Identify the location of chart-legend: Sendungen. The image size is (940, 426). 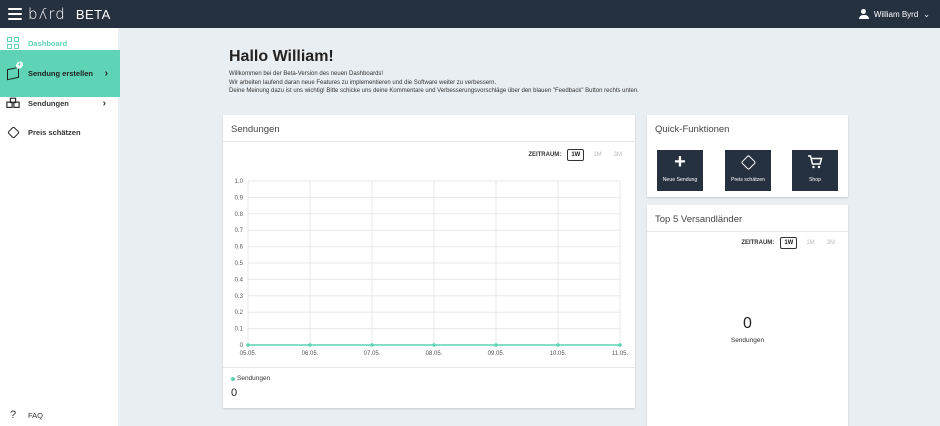
(250, 378).